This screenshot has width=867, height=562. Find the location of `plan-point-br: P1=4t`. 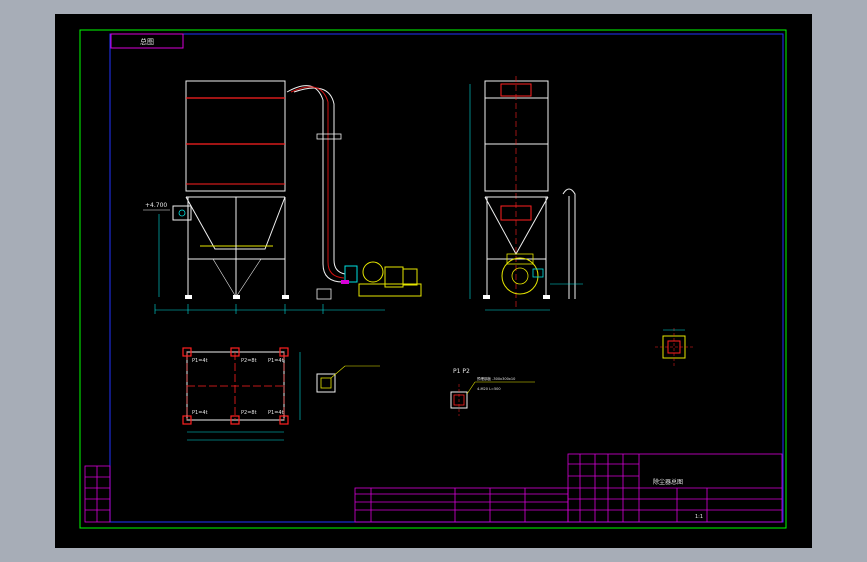

plan-point-br: P1=4t is located at coordinates (276, 413).